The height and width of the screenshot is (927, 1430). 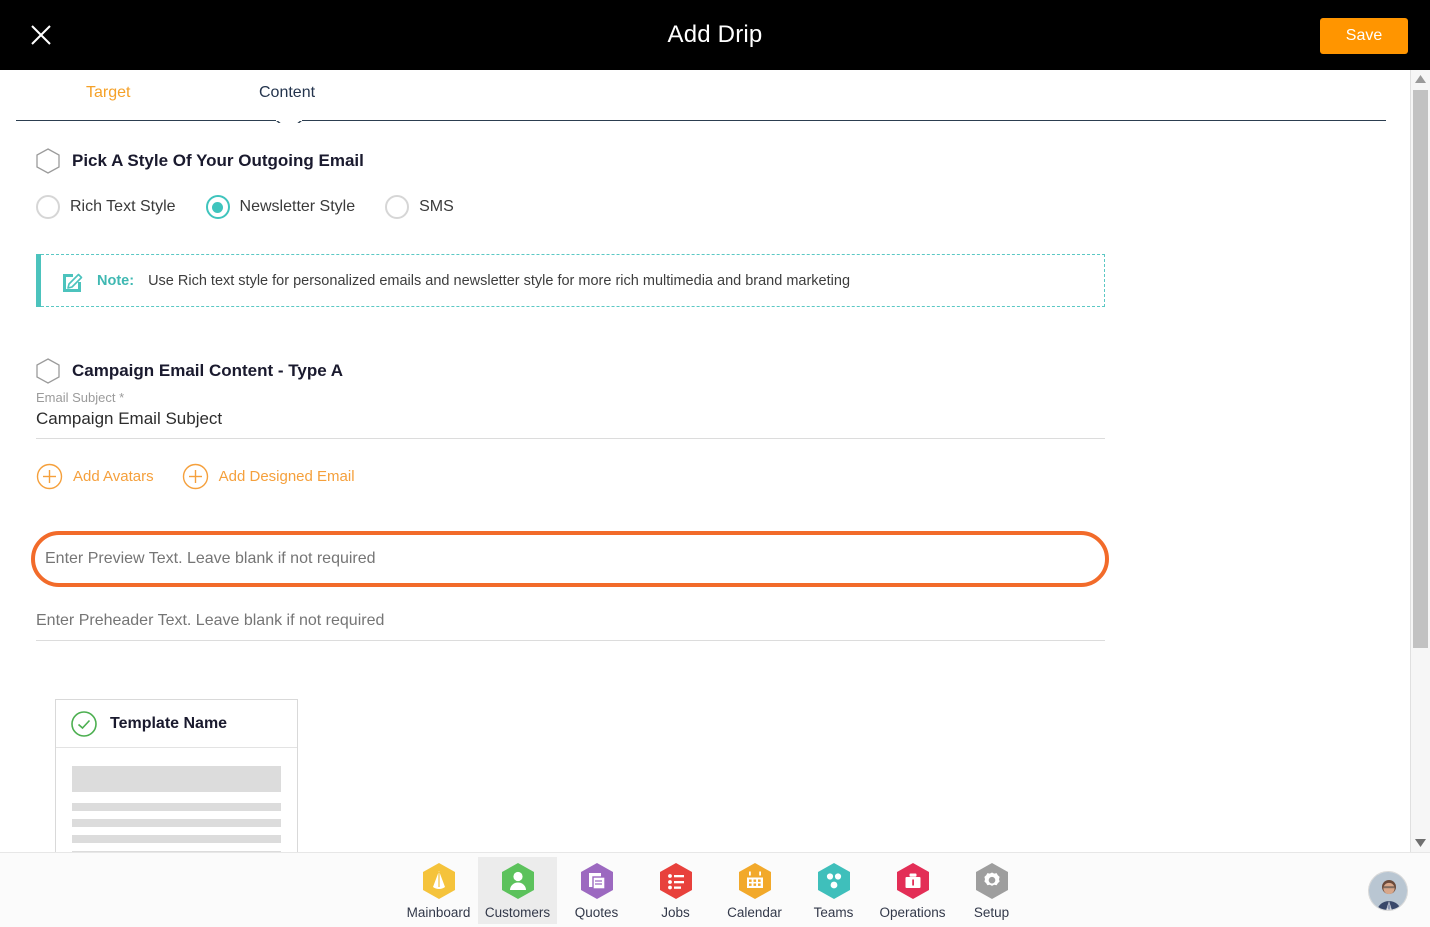 What do you see at coordinates (439, 881) in the screenshot?
I see `mainboard-icon` at bounding box center [439, 881].